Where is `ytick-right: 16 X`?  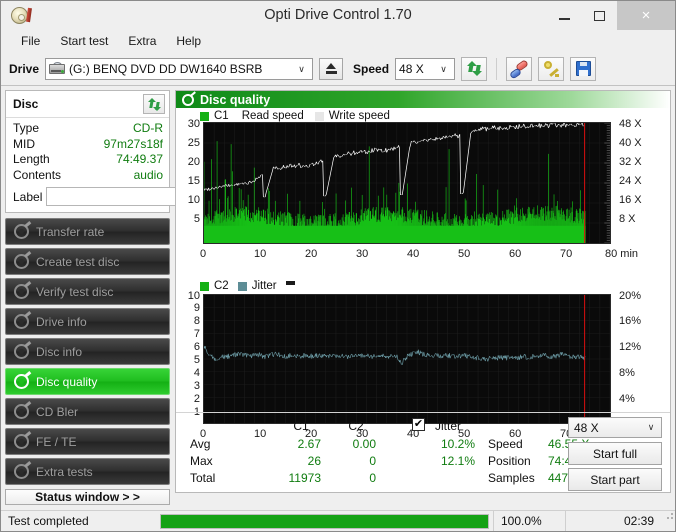
ytick-right: 16 X is located at coordinates (630, 200).